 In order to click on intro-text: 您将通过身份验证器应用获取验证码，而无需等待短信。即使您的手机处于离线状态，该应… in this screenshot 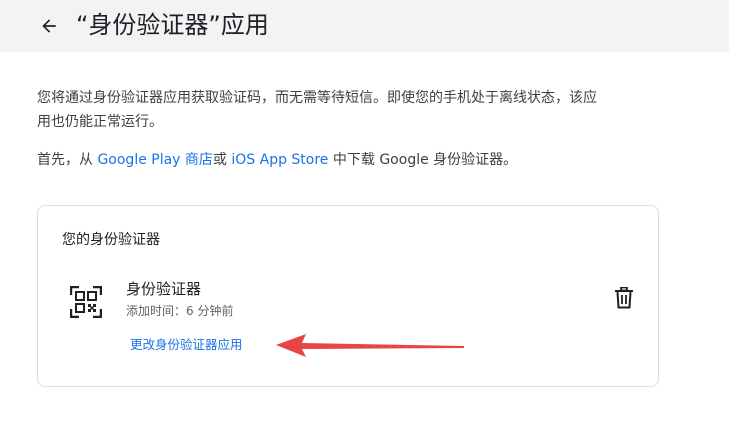, I will do `click(317, 110)`.